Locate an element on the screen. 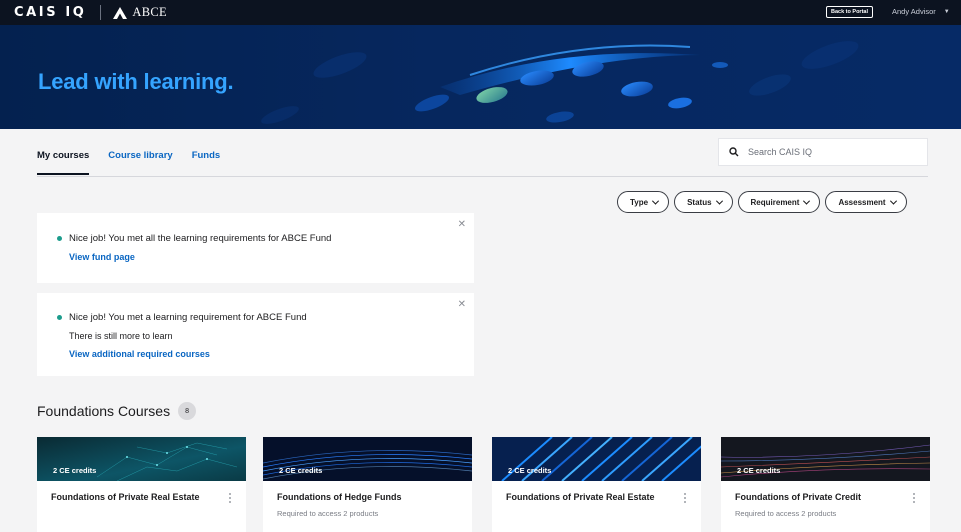  abce-logo-text: ABCE is located at coordinates (149, 12).